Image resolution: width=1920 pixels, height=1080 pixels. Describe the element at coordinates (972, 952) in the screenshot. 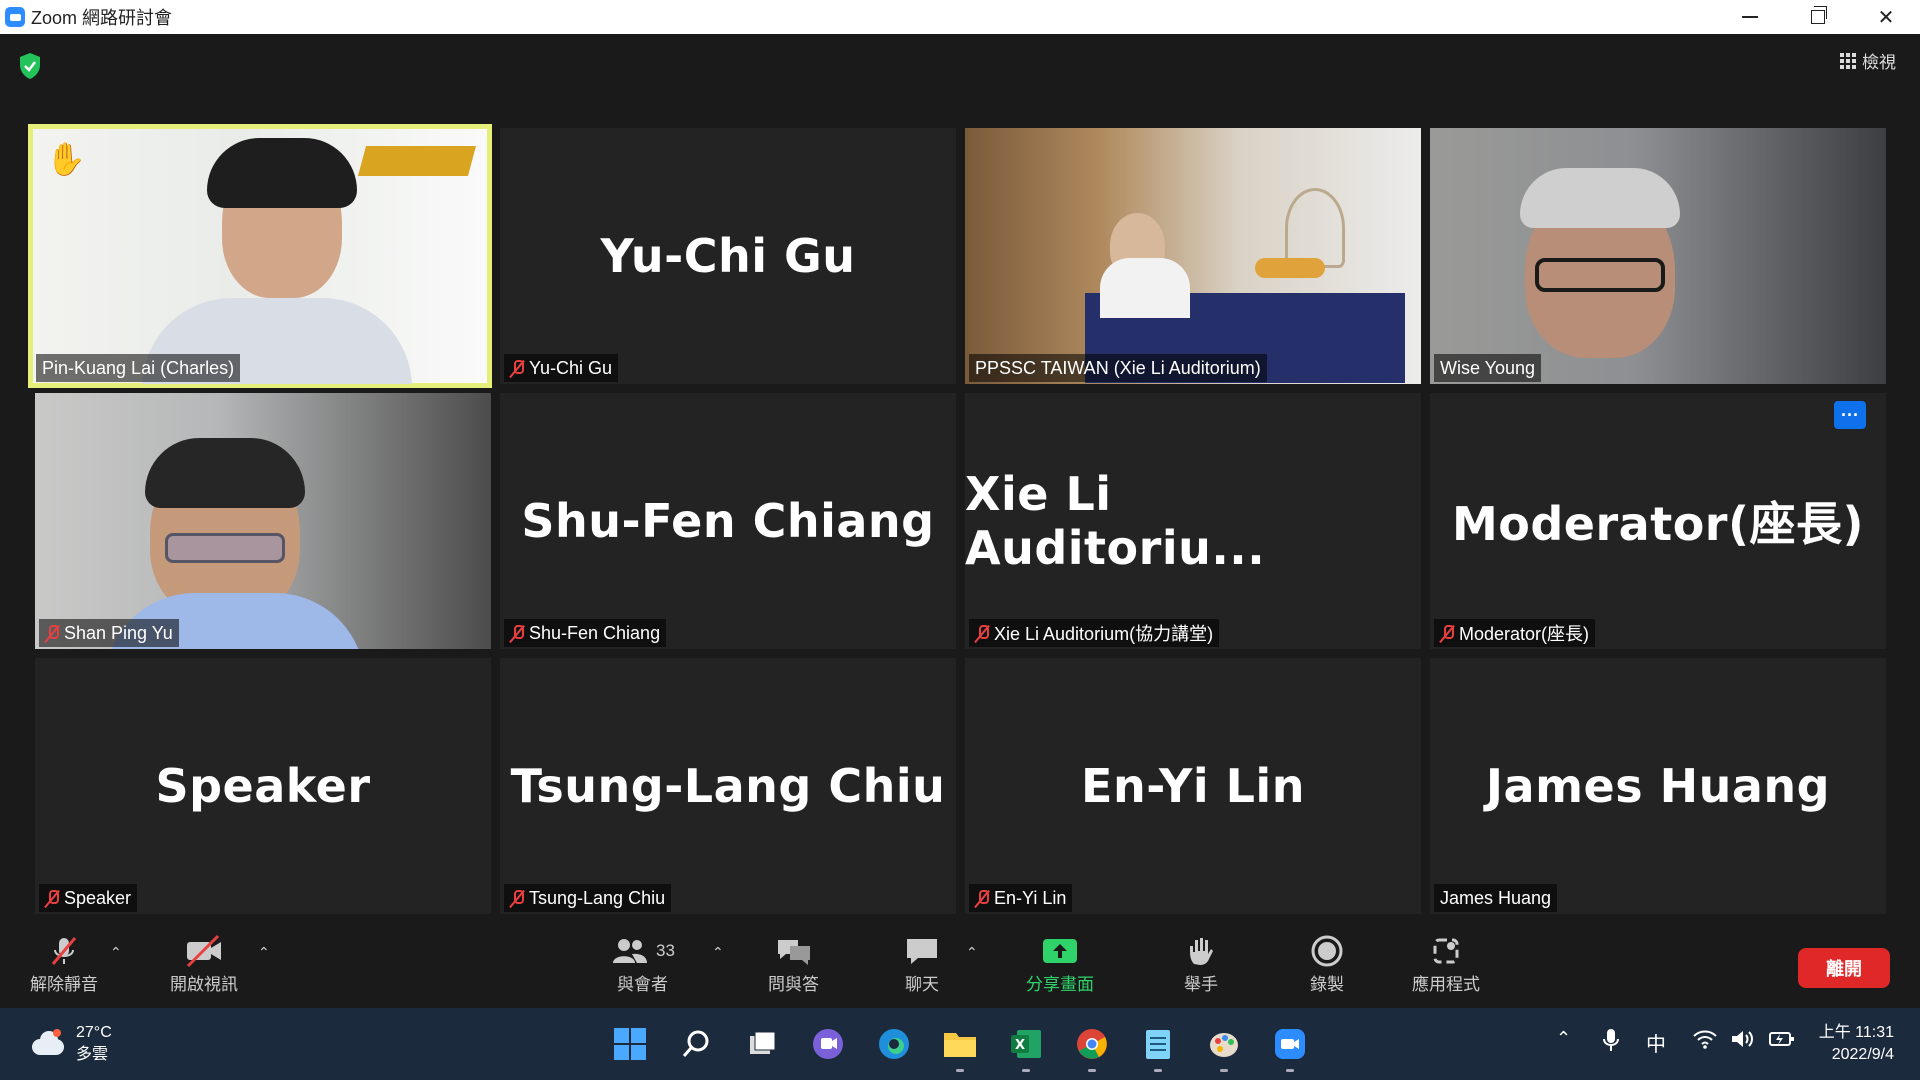

I see `chat-caret-icon: ⌃` at that location.